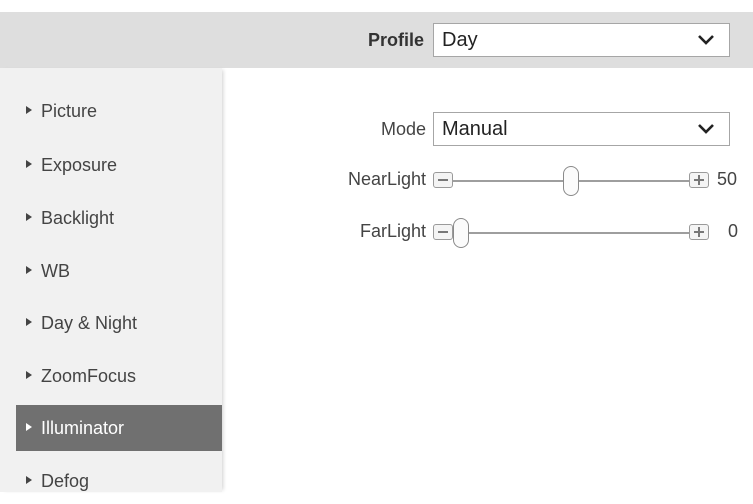 Image resolution: width=753 pixels, height=504 pixels. What do you see at coordinates (727, 179) in the screenshot?
I see `nearlight-value: 50` at bounding box center [727, 179].